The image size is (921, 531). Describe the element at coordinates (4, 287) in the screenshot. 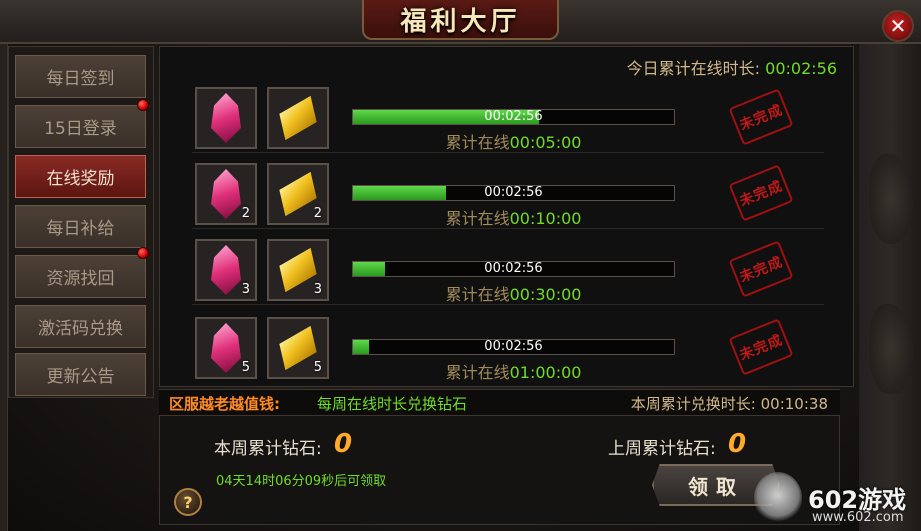

I see `left-frame` at that location.